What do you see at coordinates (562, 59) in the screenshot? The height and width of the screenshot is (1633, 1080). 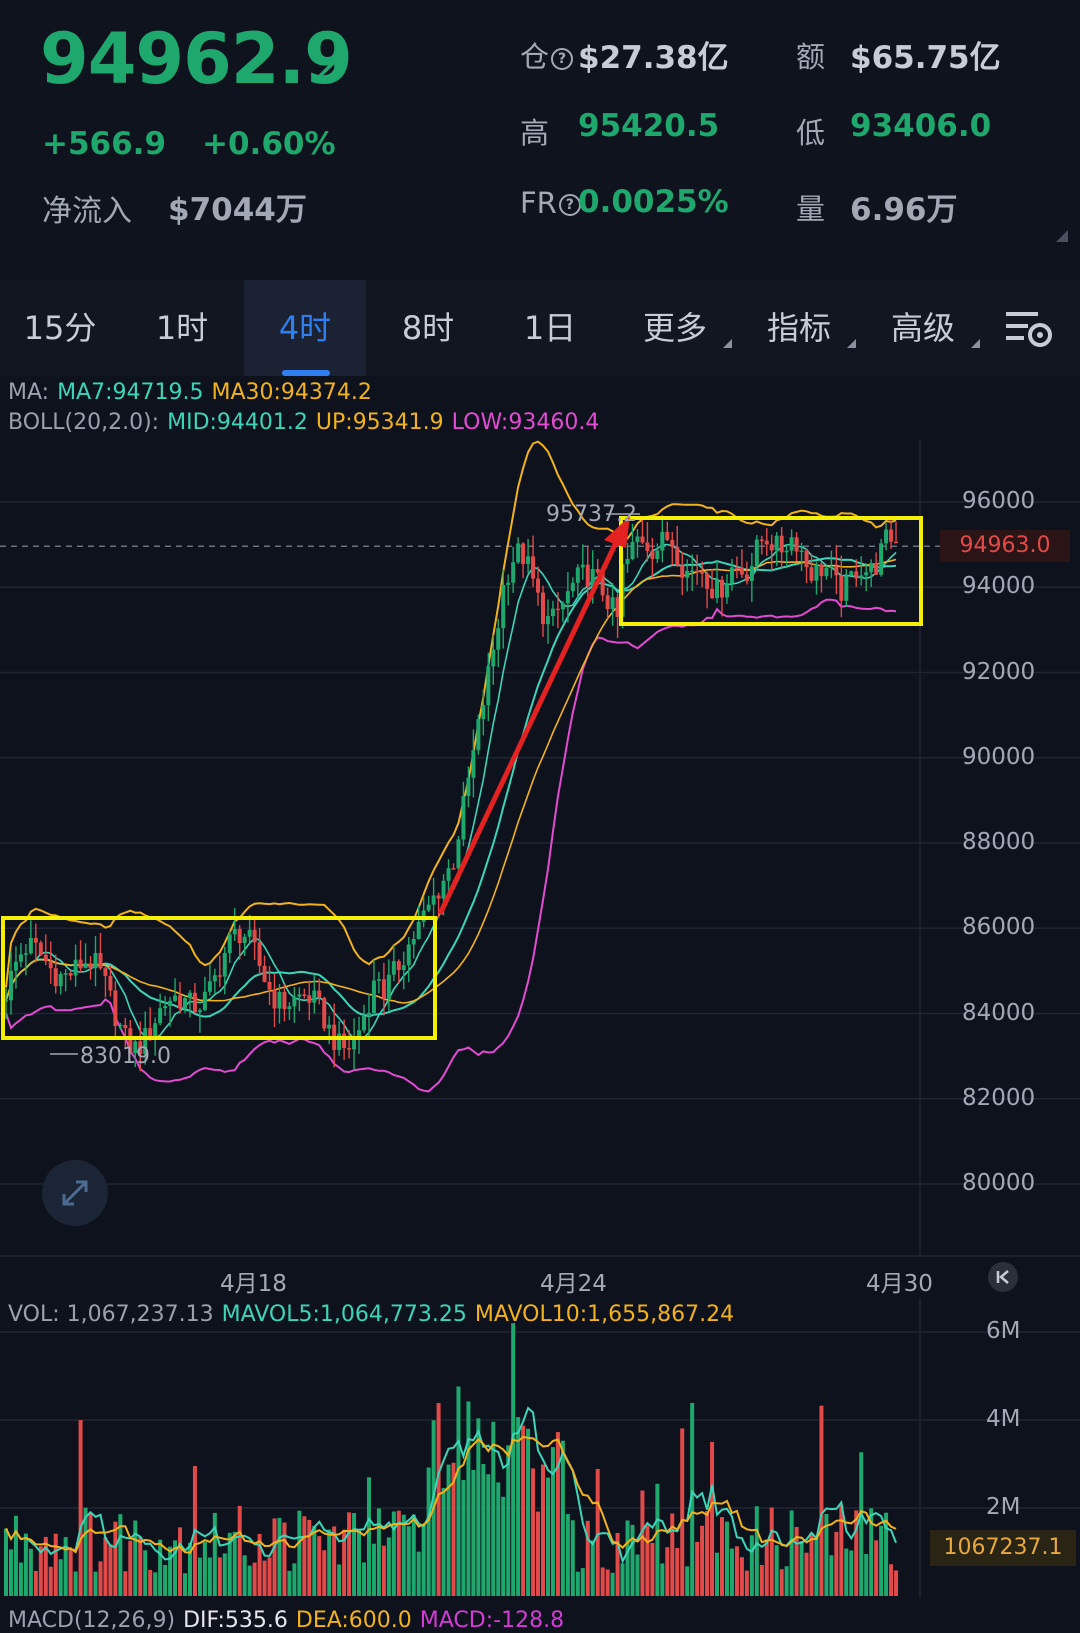 I see `question-icon: ?` at bounding box center [562, 59].